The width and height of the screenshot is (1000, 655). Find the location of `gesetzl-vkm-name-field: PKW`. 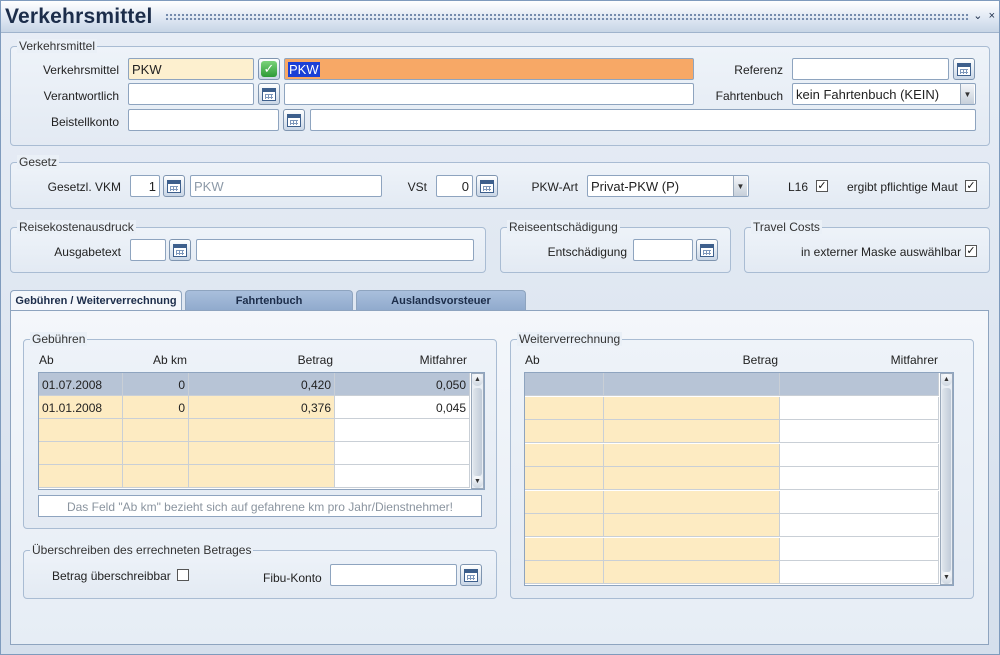

gesetzl-vkm-name-field: PKW is located at coordinates (286, 186).